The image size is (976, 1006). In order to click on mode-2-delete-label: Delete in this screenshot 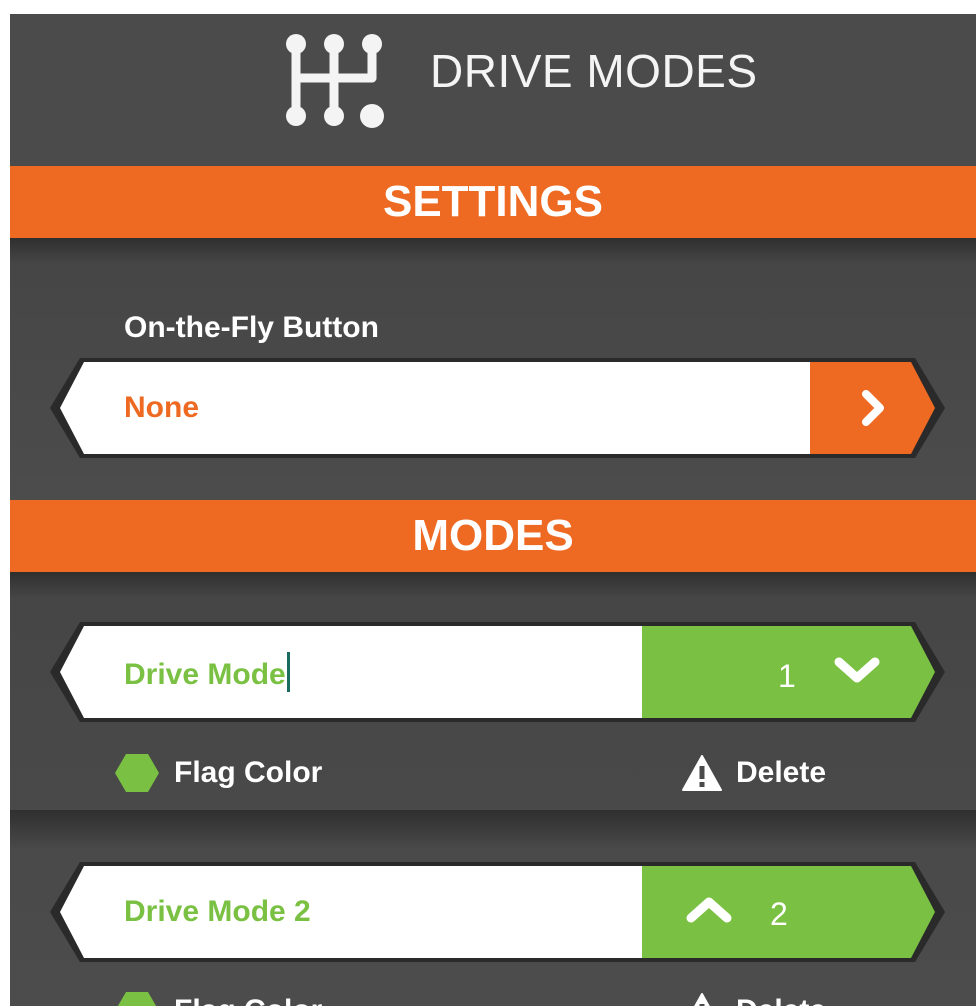, I will do `click(781, 1000)`.